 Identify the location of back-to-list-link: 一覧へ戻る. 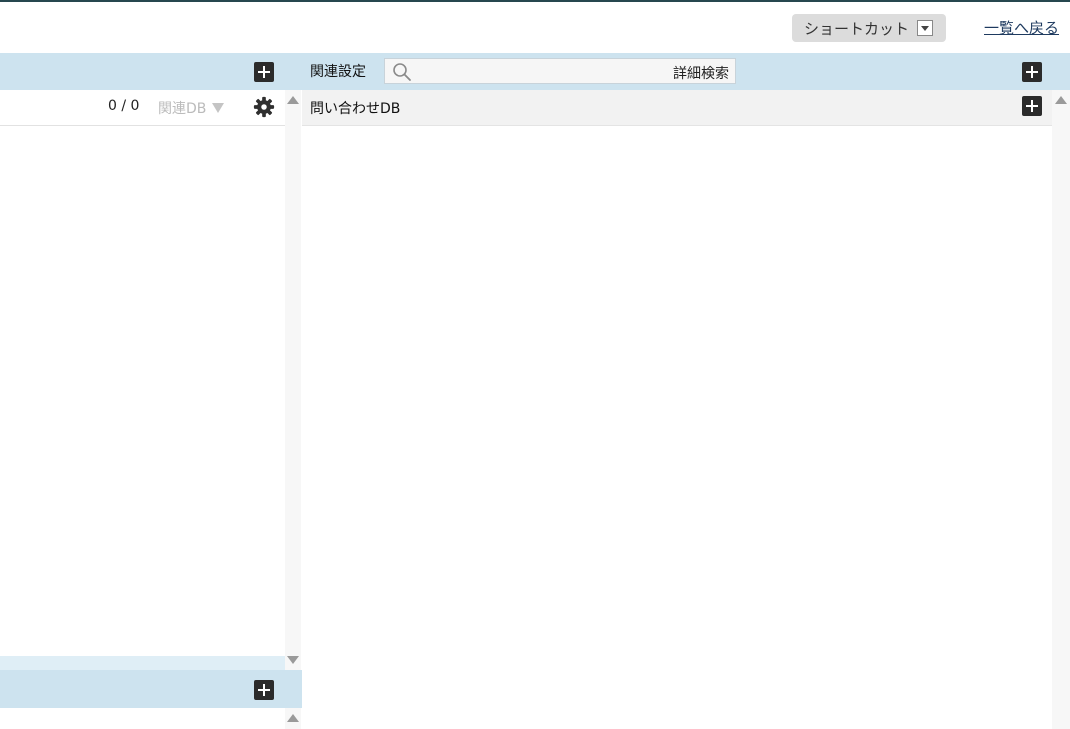
(1021, 27).